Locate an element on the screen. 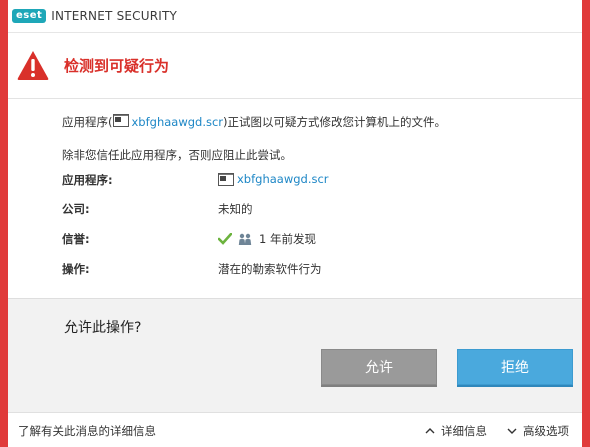 The image size is (590, 447). operation-label: 操作: is located at coordinates (76, 269).